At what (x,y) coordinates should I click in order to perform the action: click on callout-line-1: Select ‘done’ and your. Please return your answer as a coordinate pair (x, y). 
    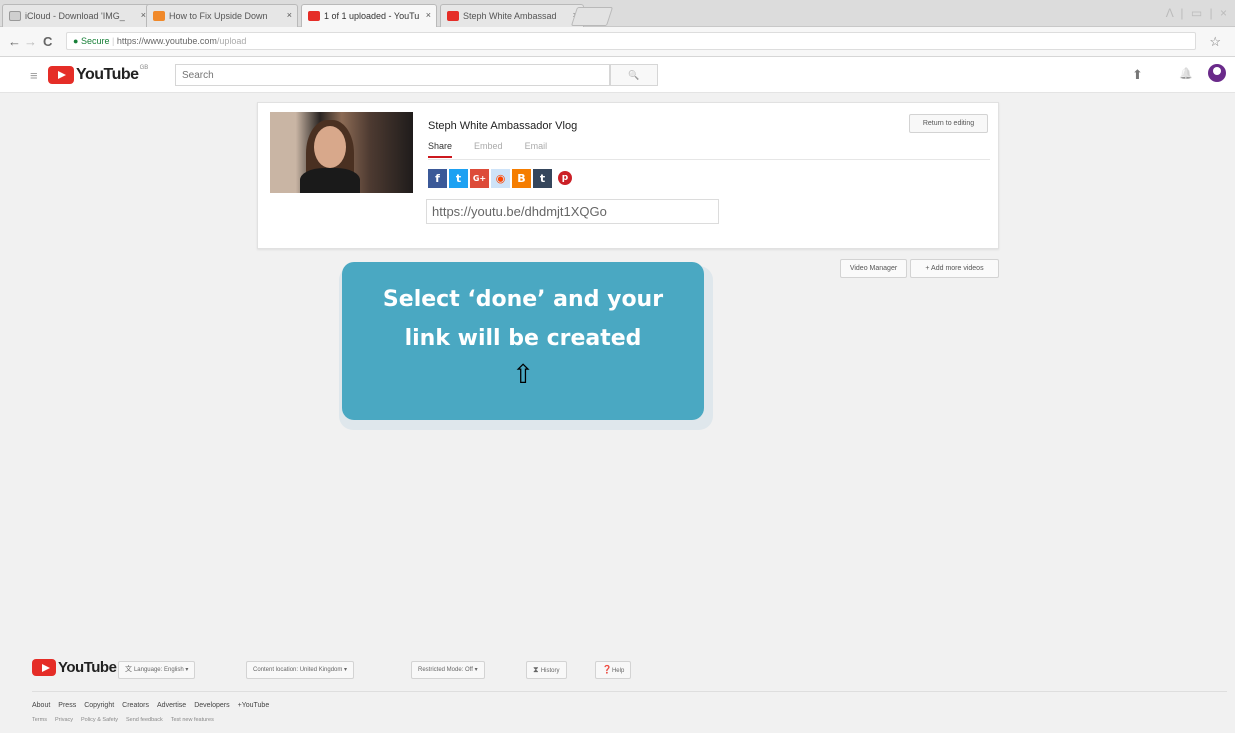
    Looking at the image, I should click on (523, 299).